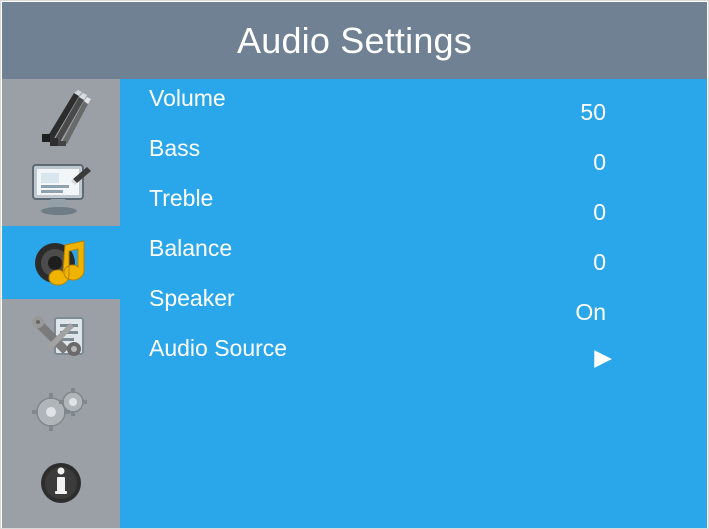 Image resolution: width=709 pixels, height=529 pixels. I want to click on audio-source-row: Audio Source ▶, so click(413, 353).